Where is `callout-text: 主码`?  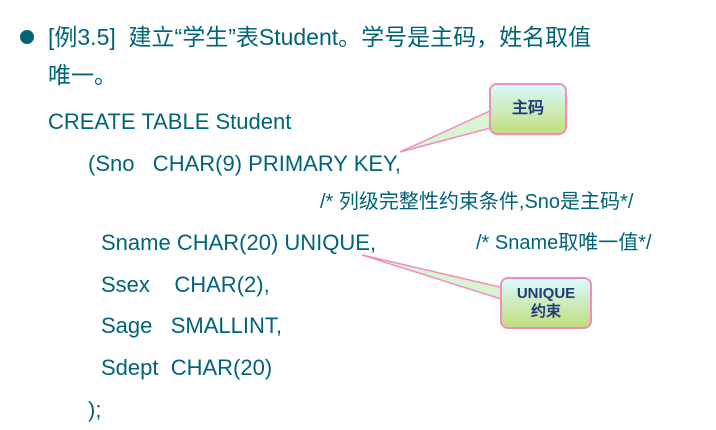 callout-text: 主码 is located at coordinates (527, 108).